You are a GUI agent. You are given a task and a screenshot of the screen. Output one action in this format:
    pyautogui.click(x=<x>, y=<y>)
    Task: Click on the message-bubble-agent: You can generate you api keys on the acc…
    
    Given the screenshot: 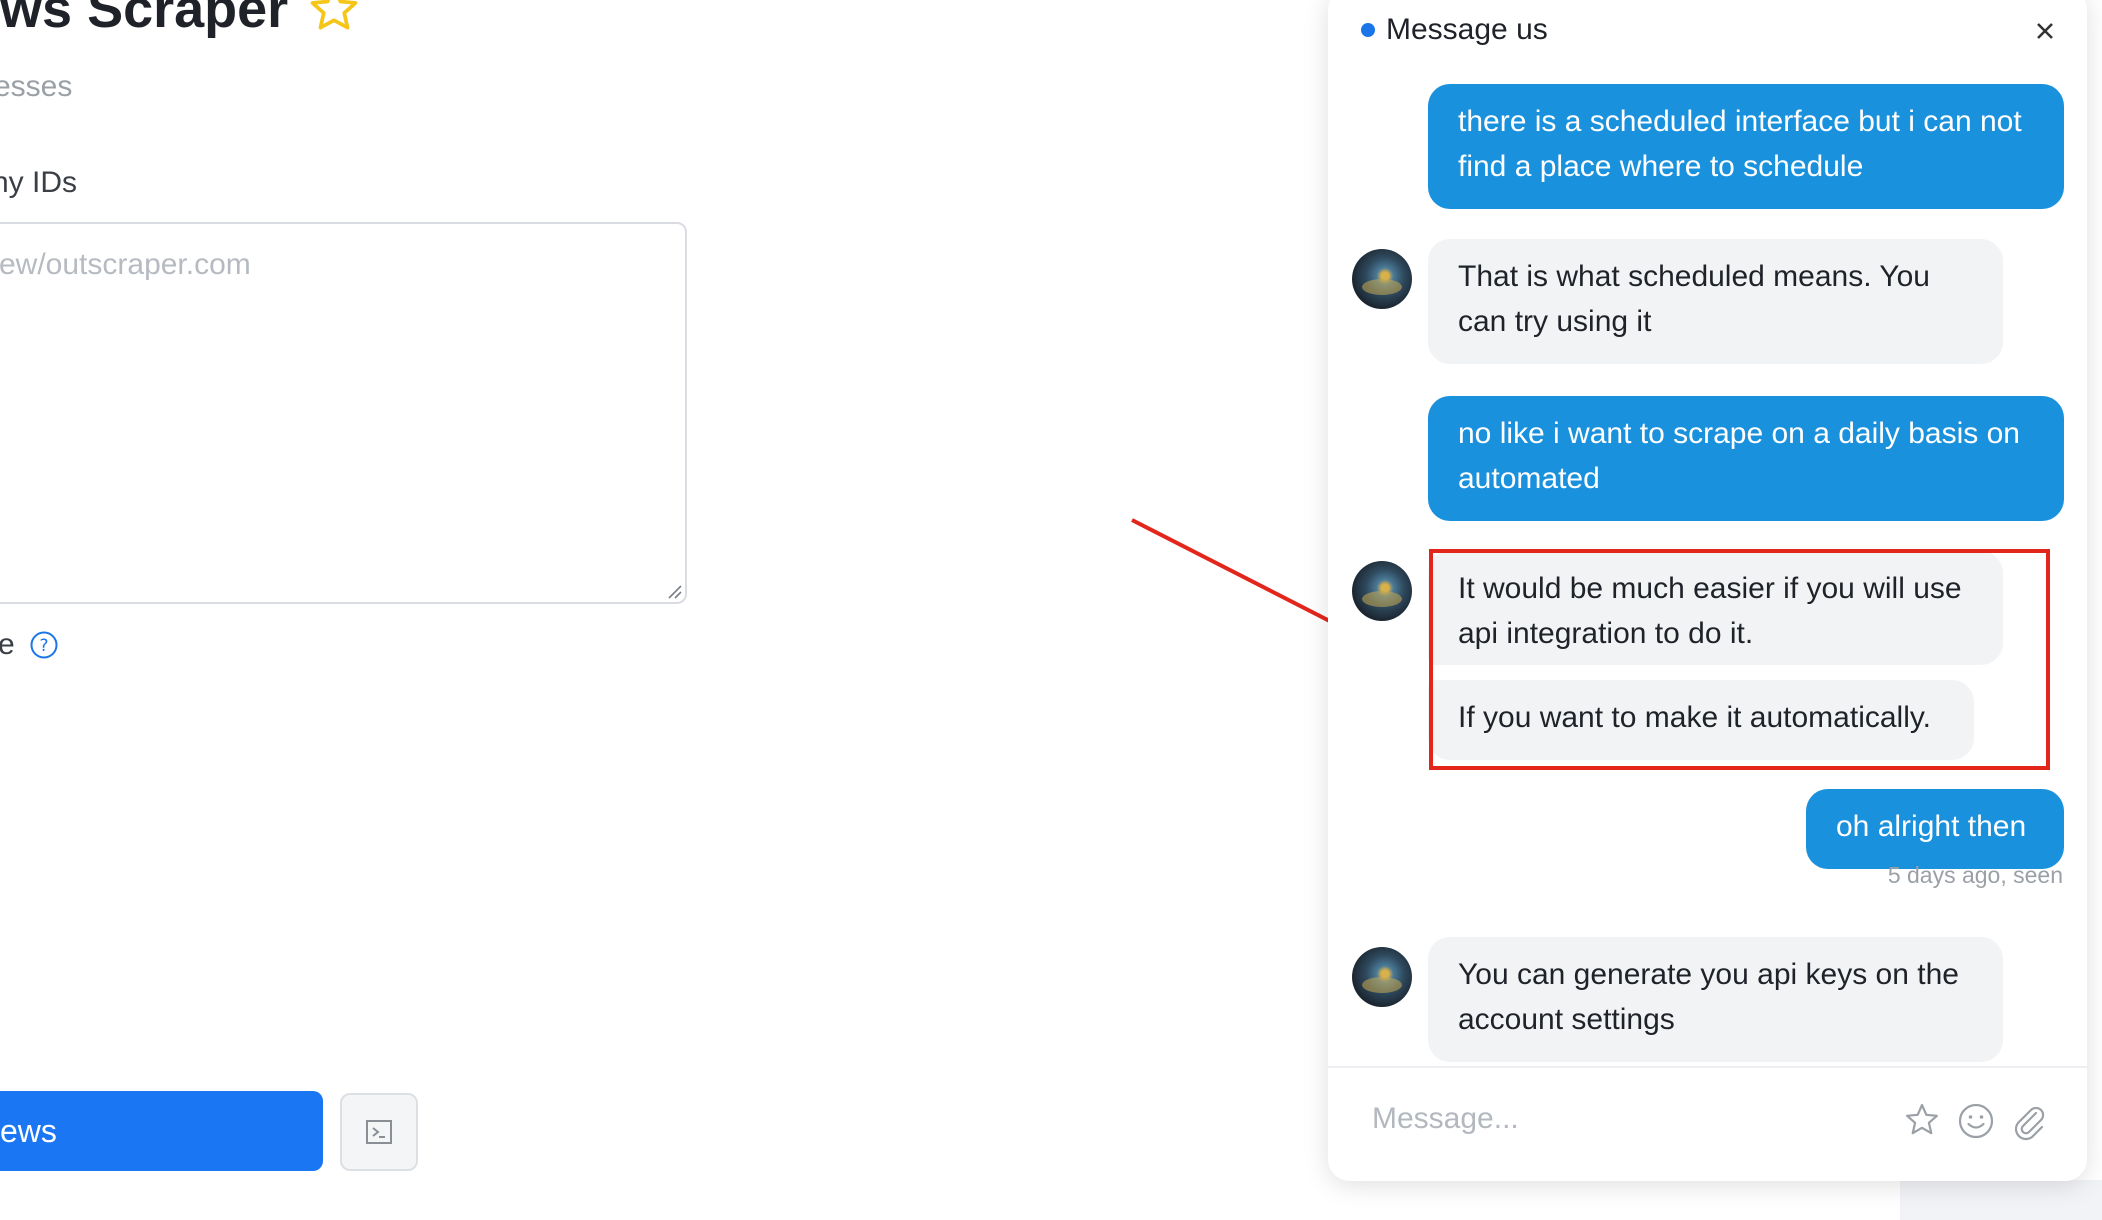 What is the action you would take?
    pyautogui.click(x=1715, y=999)
    